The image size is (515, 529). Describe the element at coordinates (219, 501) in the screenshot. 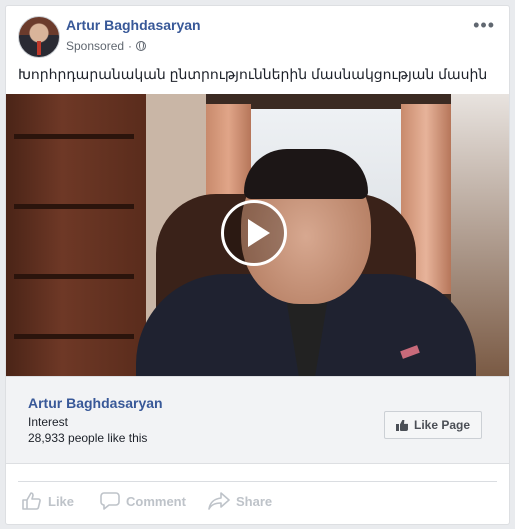

I see `share-icon` at that location.